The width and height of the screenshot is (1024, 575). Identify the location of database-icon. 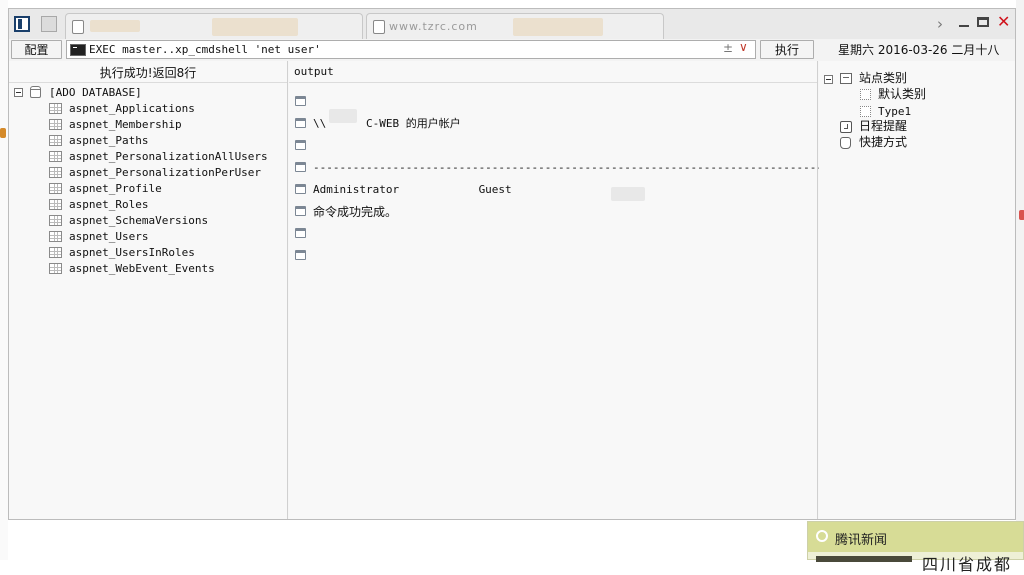
(35, 92).